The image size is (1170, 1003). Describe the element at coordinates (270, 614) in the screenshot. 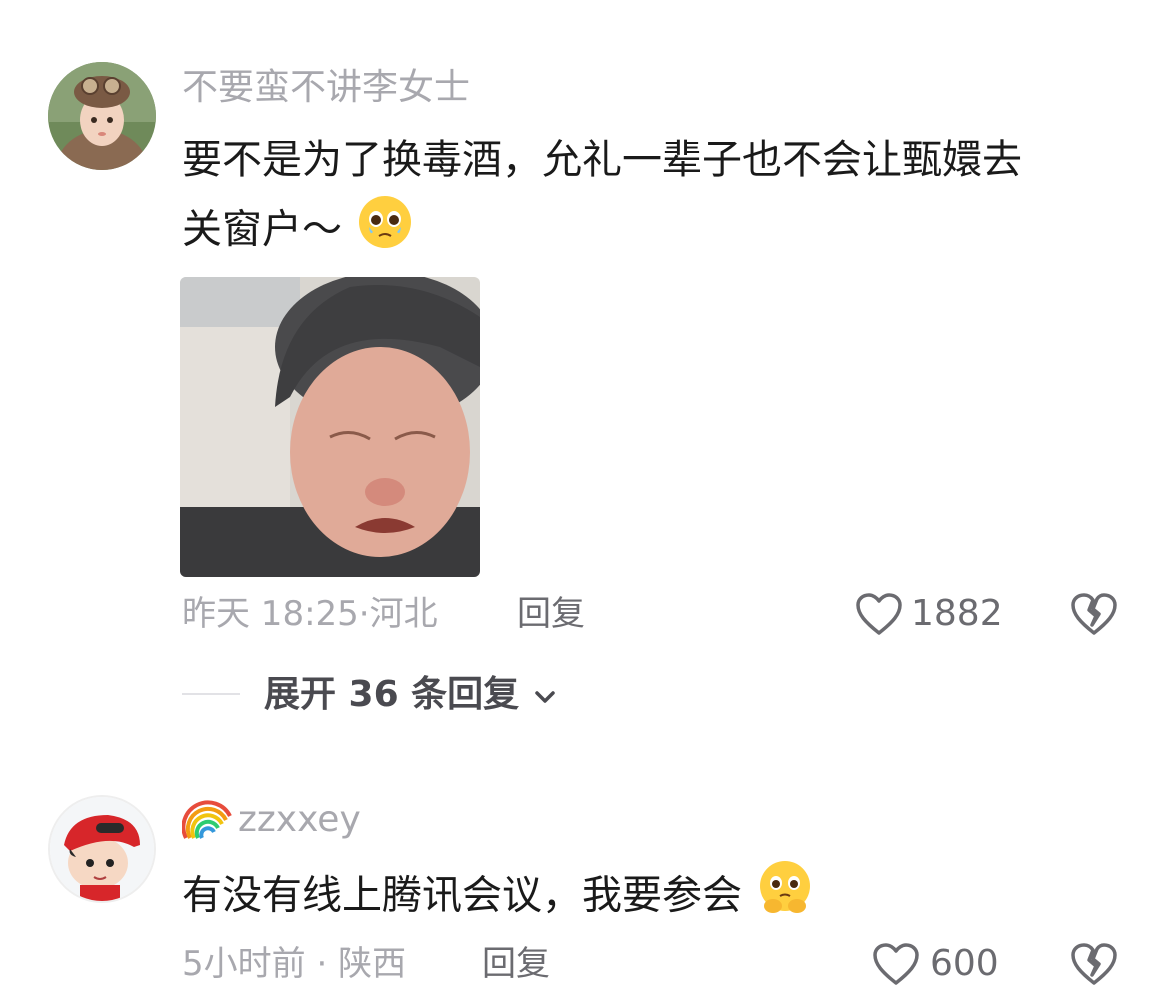

I see `comment-time: 昨天 18:25` at that location.